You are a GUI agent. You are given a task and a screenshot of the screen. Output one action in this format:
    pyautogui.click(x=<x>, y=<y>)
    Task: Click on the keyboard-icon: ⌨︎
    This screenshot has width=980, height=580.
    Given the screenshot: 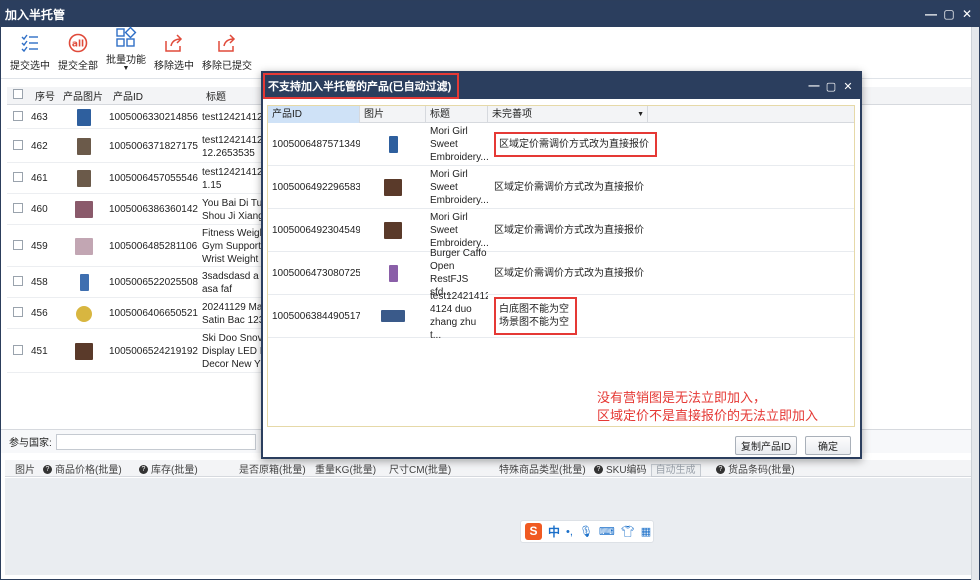 What is the action you would take?
    pyautogui.click(x=607, y=531)
    